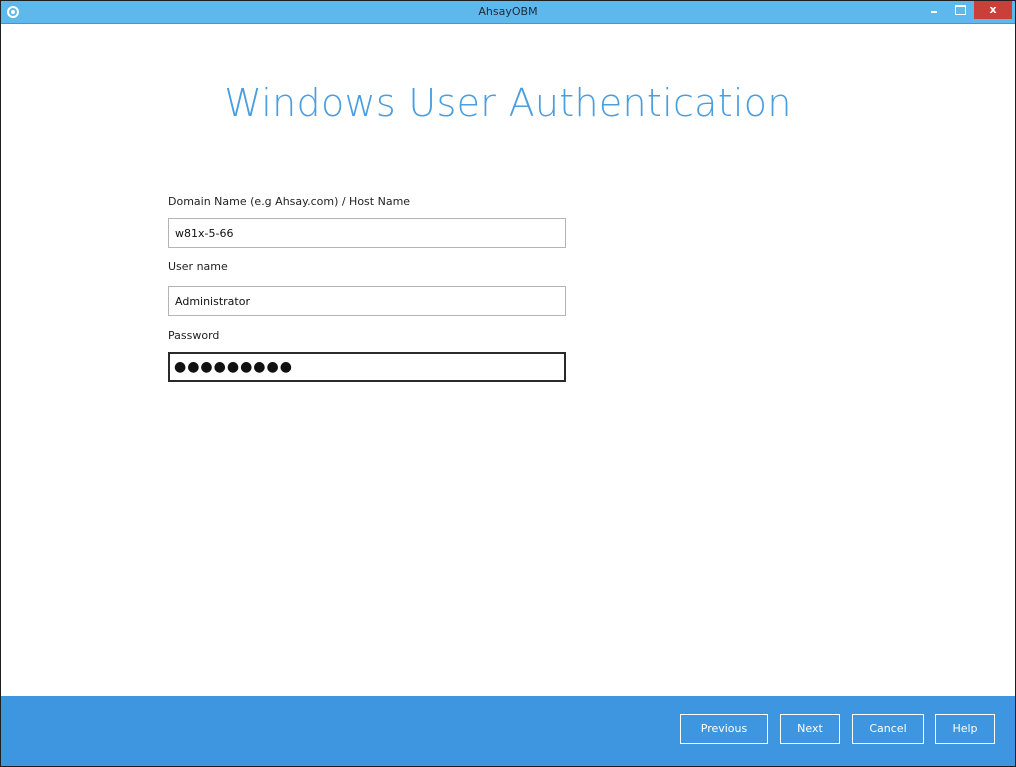 This screenshot has width=1016, height=767. I want to click on window-title: AhsayOBM, so click(508, 11).